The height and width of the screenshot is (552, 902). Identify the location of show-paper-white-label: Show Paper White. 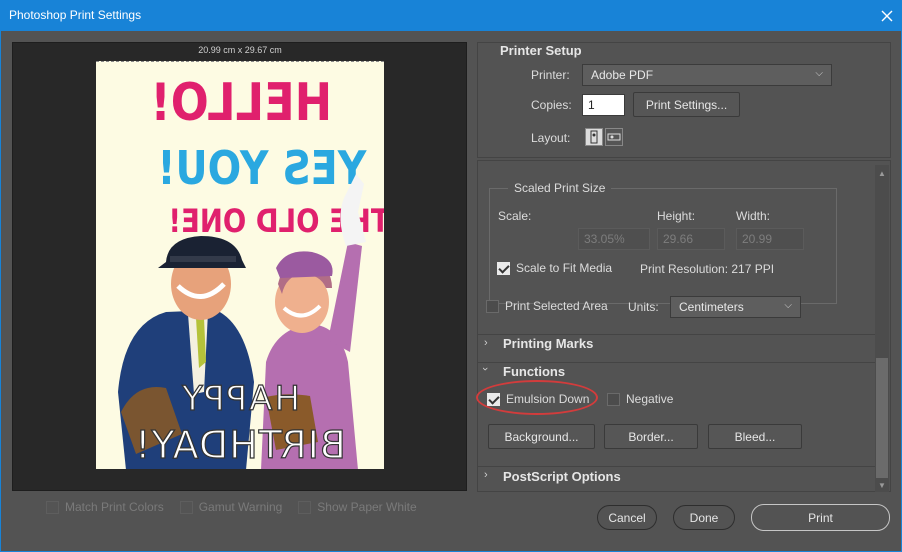
(367, 507).